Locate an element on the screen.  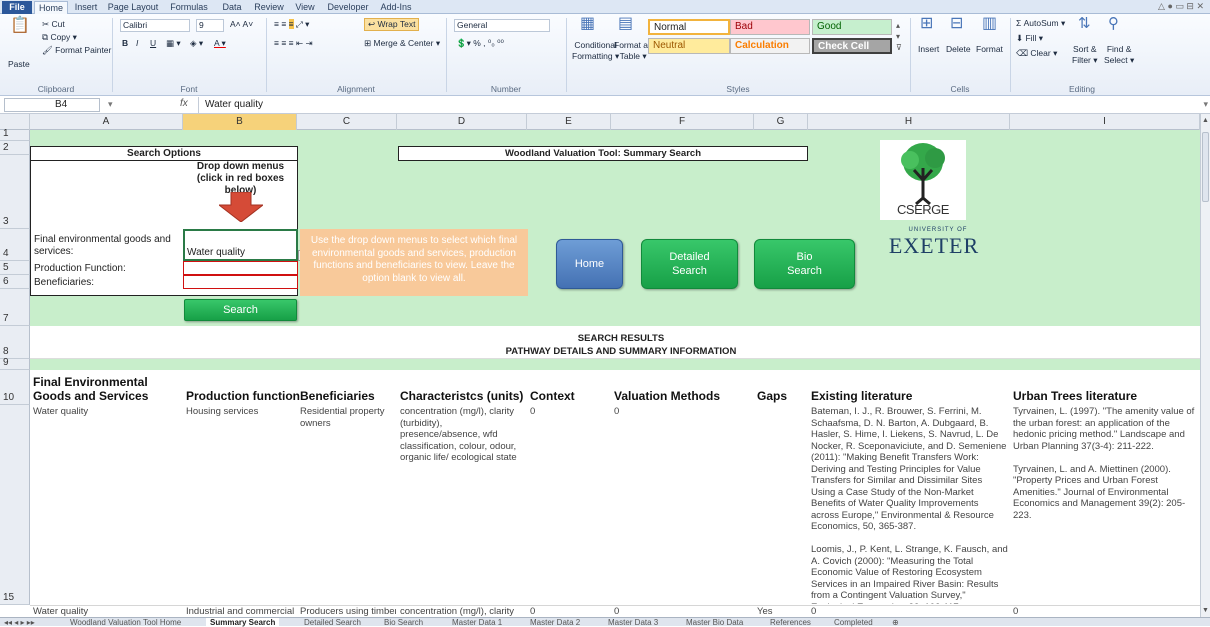
column-header-c: C is located at coordinates (347, 122).